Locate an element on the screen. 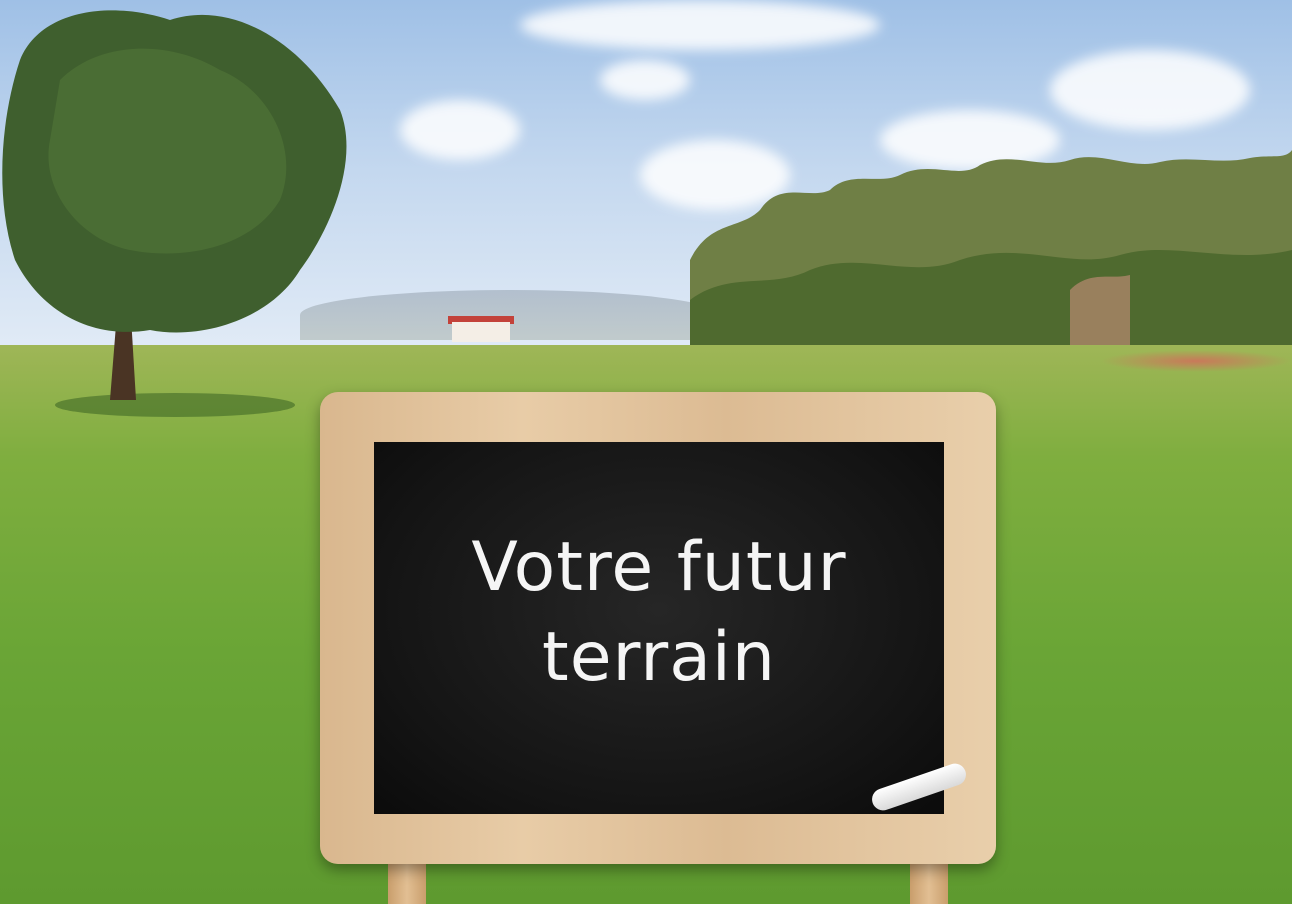 This screenshot has height=904, width=1292. forest-treeline is located at coordinates (991, 255).